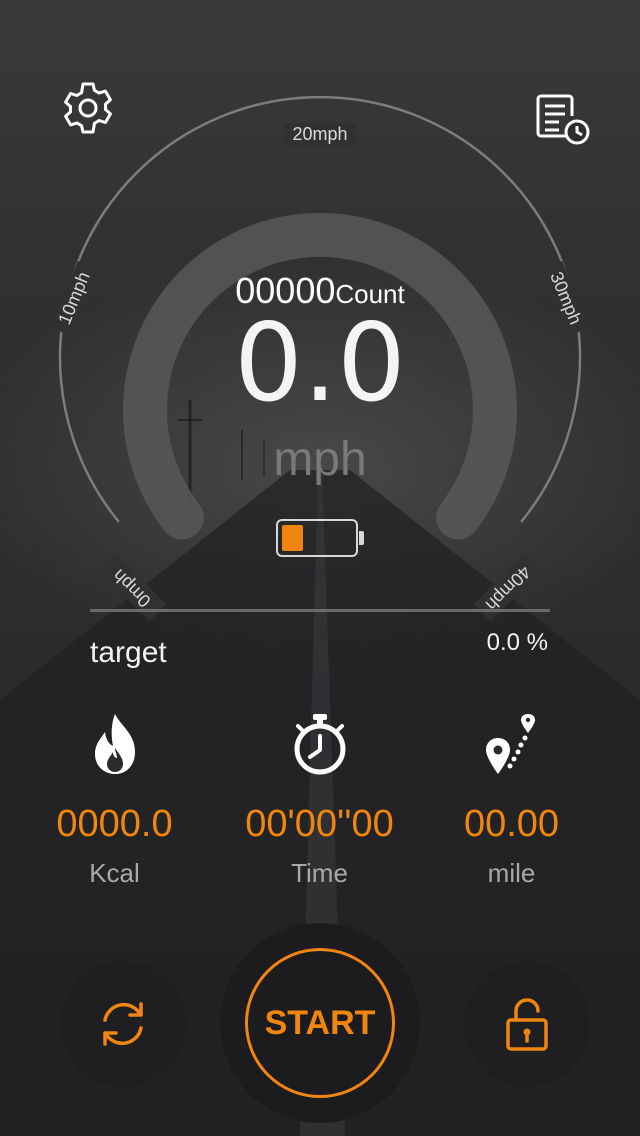  Describe the element at coordinates (292, 538) in the screenshot. I see `battery-level-fill` at that location.